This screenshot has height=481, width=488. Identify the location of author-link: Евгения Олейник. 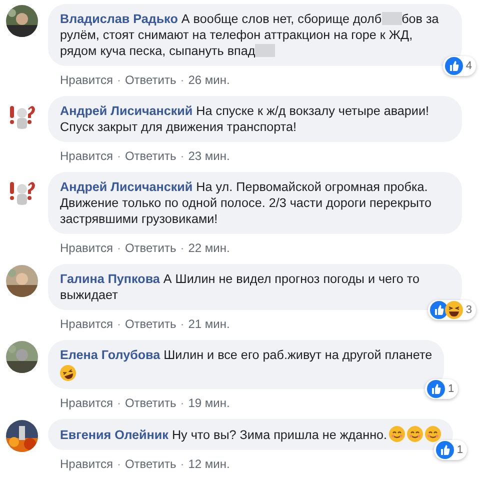
(114, 435).